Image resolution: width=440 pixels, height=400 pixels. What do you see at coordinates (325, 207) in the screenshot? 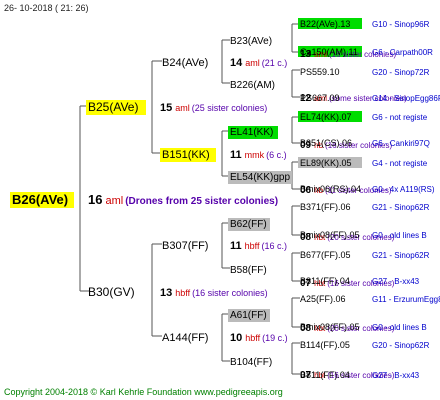
I see `gen4-node: B371(FF).06` at bounding box center [325, 207].